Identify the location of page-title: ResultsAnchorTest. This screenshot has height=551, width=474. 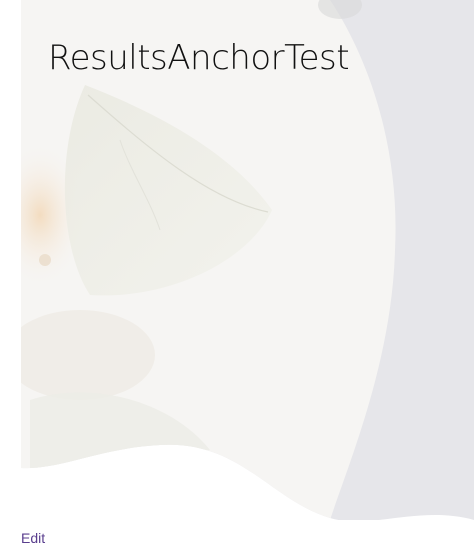
(199, 58).